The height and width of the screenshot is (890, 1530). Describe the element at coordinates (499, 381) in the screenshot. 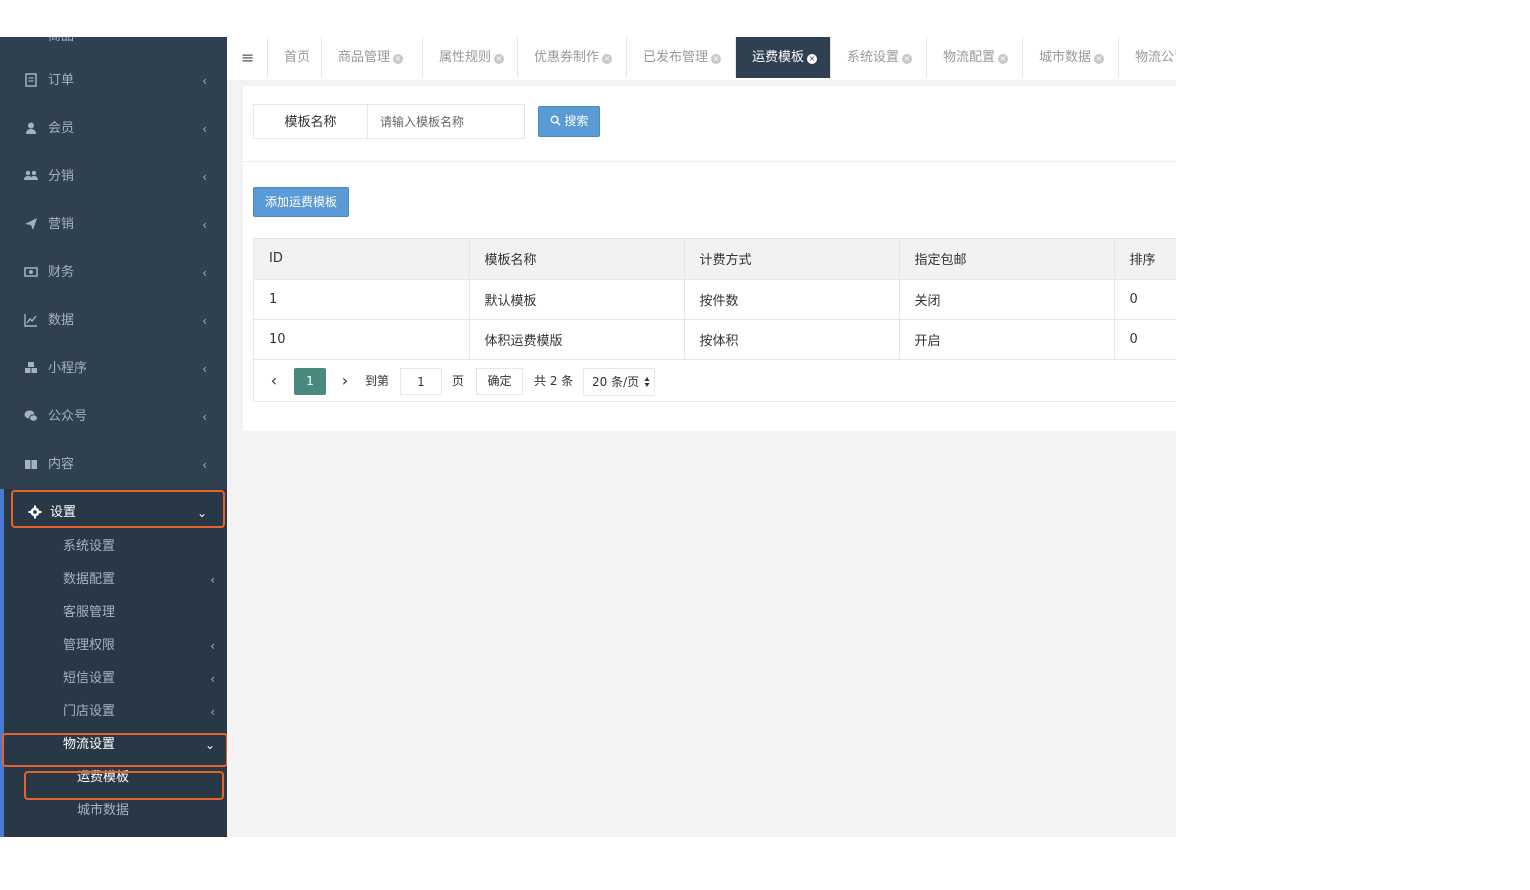

I see `goto-confirm-button: 确定` at that location.